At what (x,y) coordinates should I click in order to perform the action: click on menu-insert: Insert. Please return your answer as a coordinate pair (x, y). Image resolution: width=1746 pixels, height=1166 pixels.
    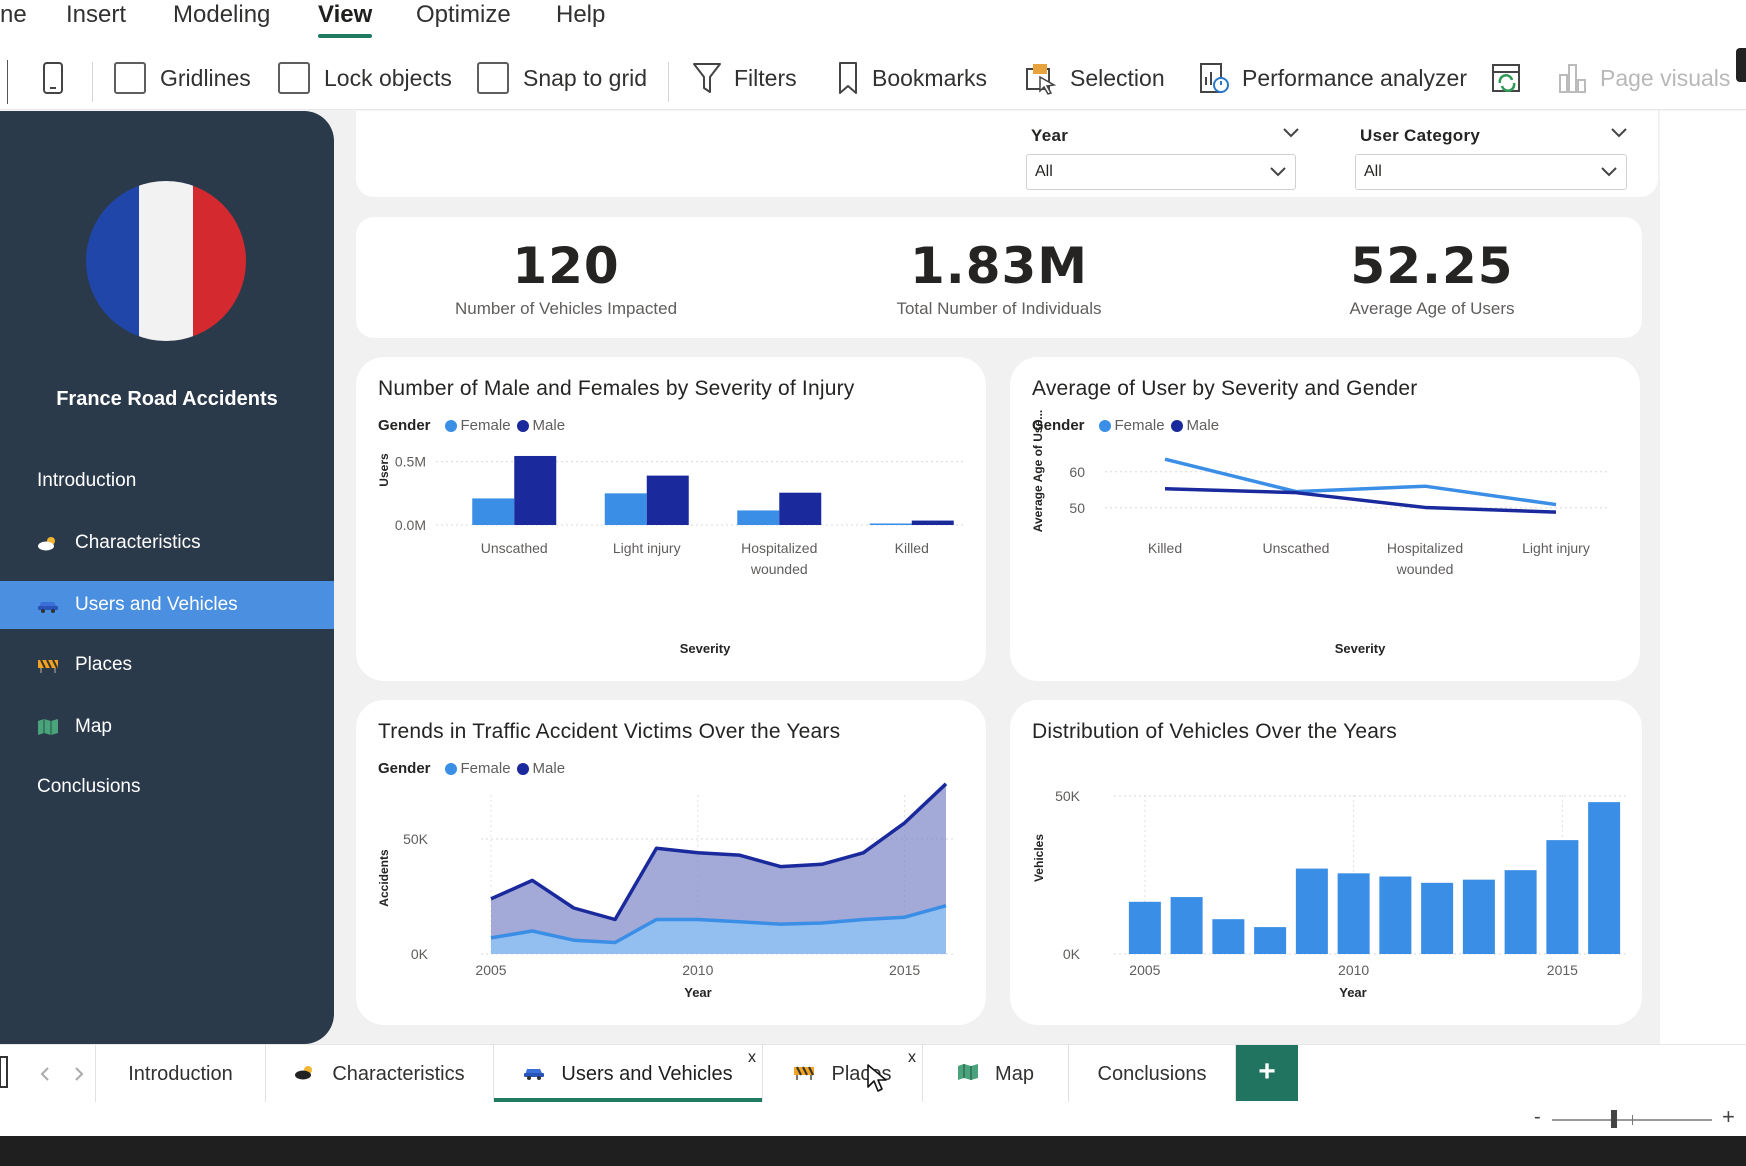
    Looking at the image, I should click on (96, 20).